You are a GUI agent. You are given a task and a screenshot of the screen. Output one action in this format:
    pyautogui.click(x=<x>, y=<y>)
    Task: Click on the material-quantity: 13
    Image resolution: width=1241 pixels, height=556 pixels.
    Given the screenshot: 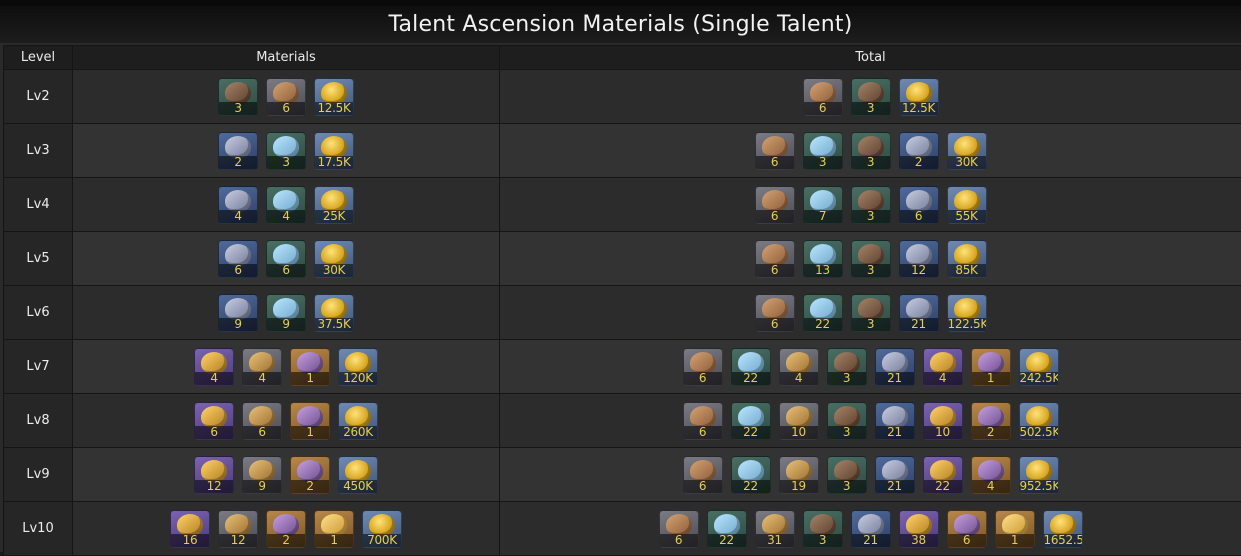 What is the action you would take?
    pyautogui.click(x=823, y=270)
    